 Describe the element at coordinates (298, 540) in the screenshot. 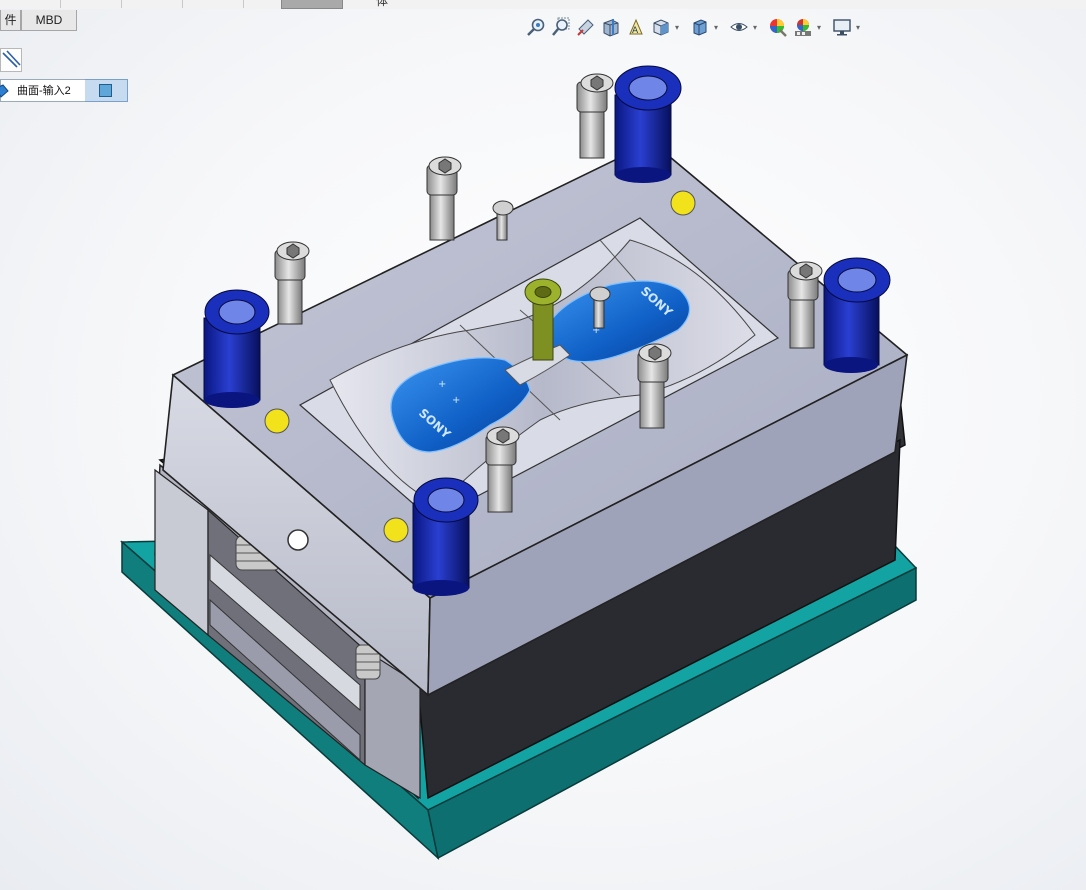

I see `plate-hole` at that location.